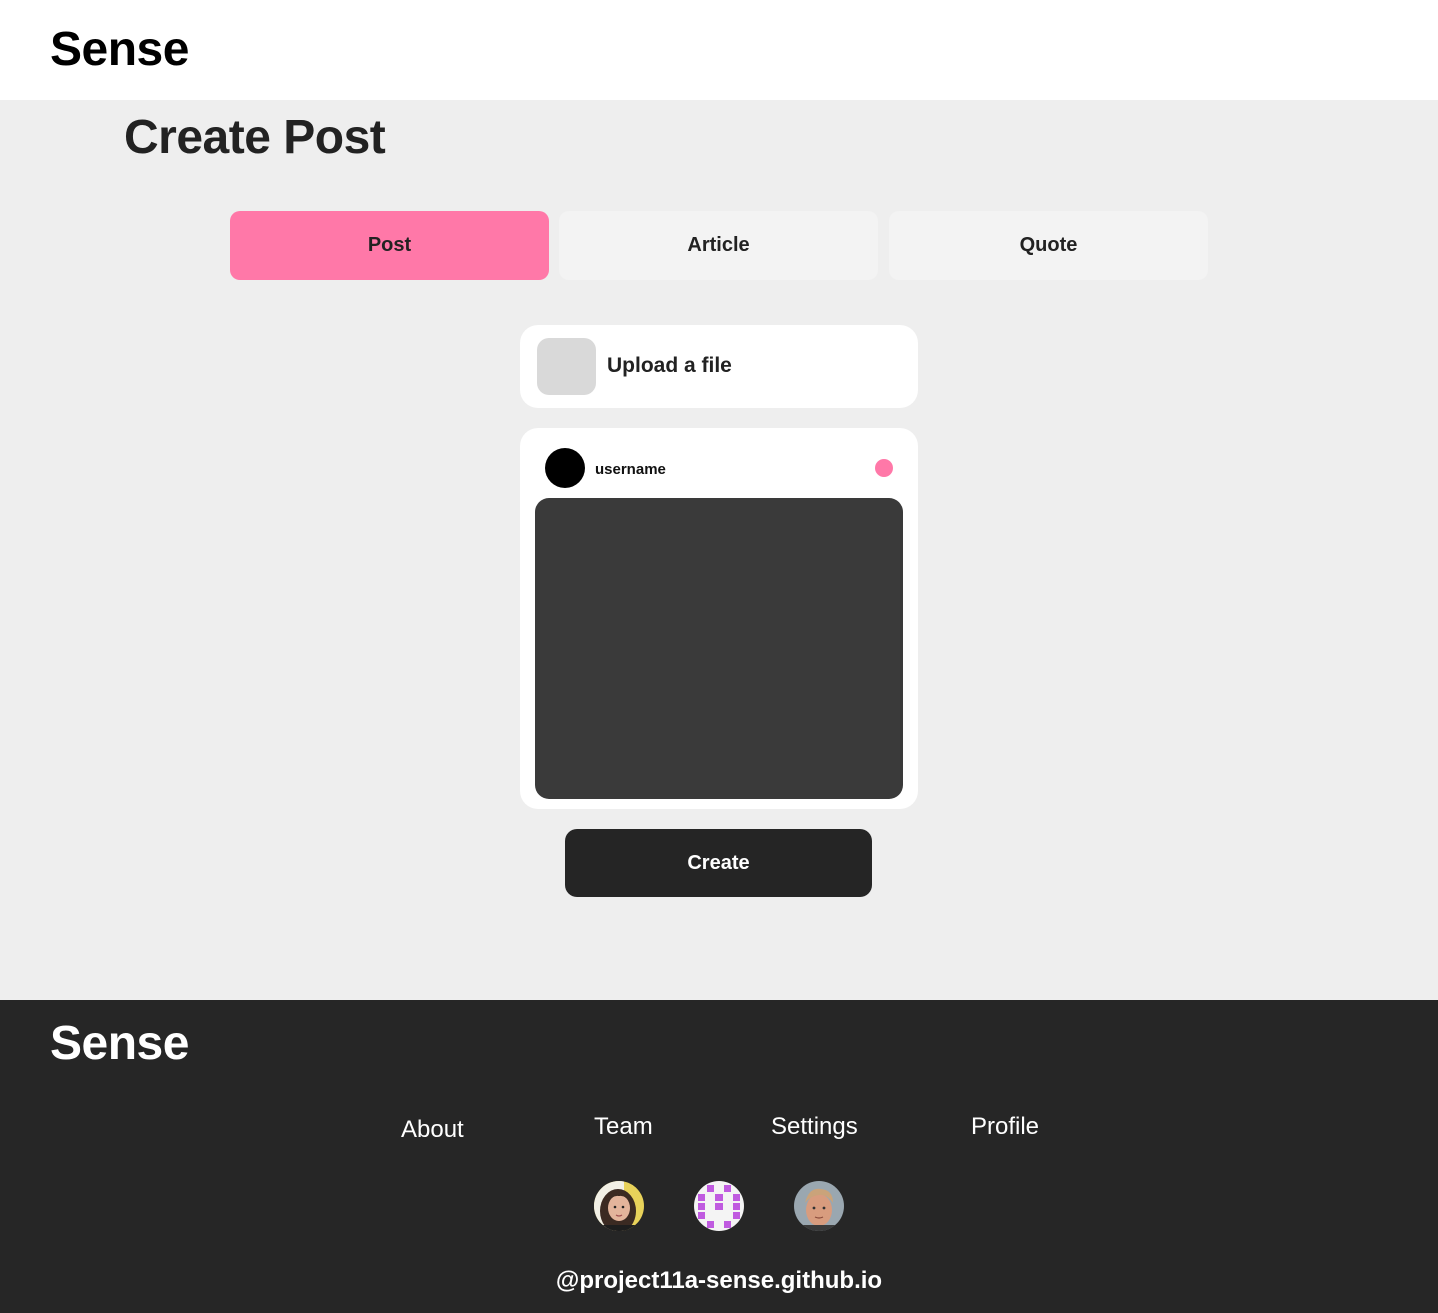  Describe the element at coordinates (623, 1127) in the screenshot. I see `footer-link-team: Team` at that location.